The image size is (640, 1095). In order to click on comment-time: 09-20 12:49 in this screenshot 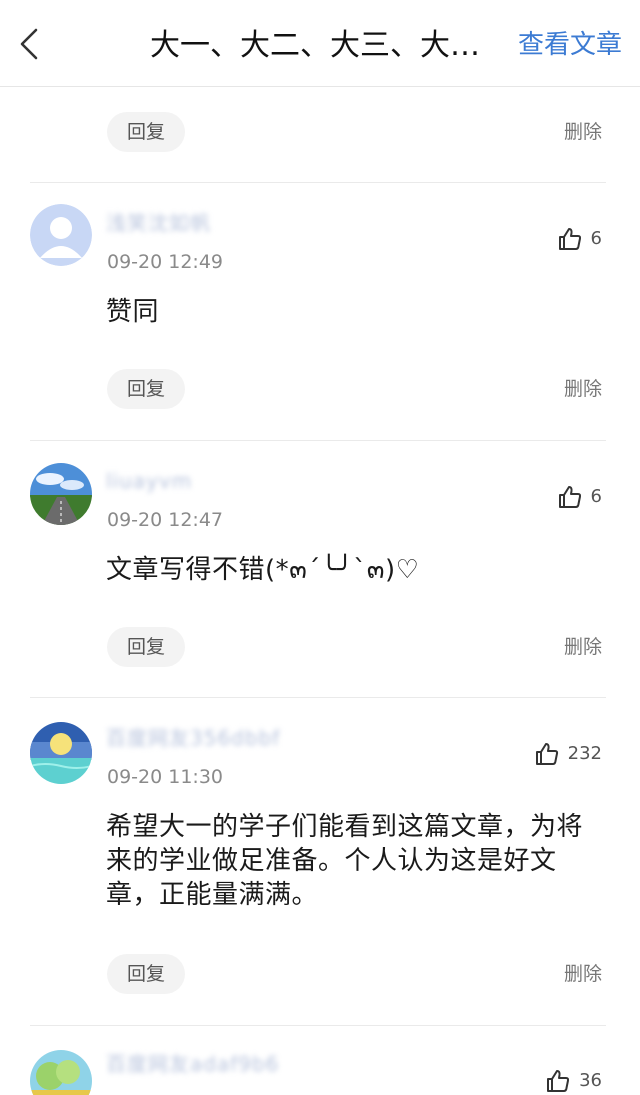, I will do `click(165, 262)`.